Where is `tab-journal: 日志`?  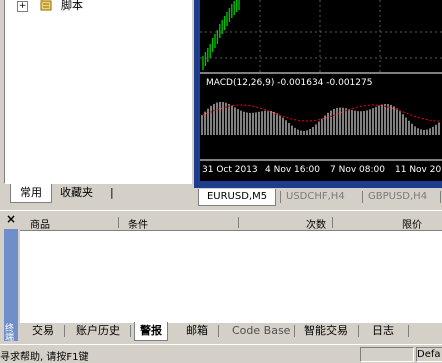 tab-journal: 日志 is located at coordinates (383, 331).